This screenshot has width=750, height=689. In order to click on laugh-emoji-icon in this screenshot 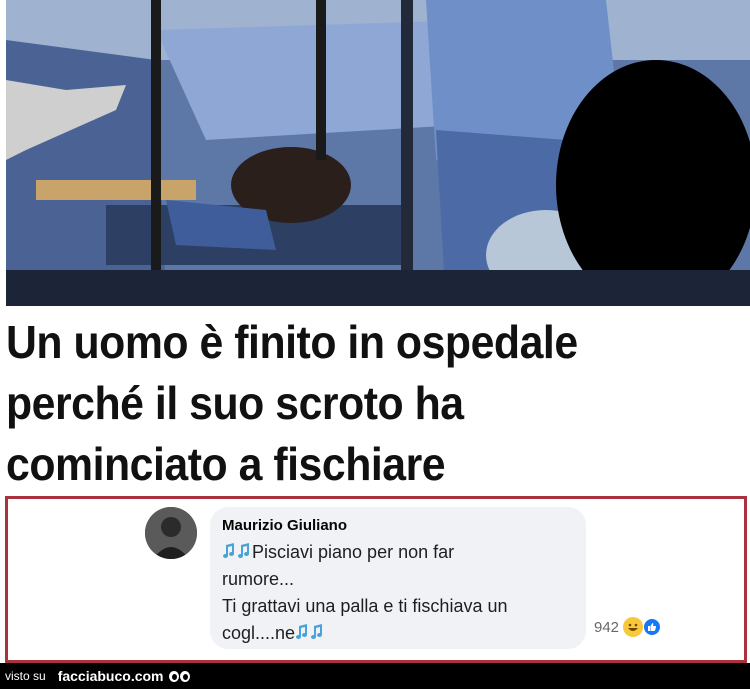, I will do `click(633, 627)`.